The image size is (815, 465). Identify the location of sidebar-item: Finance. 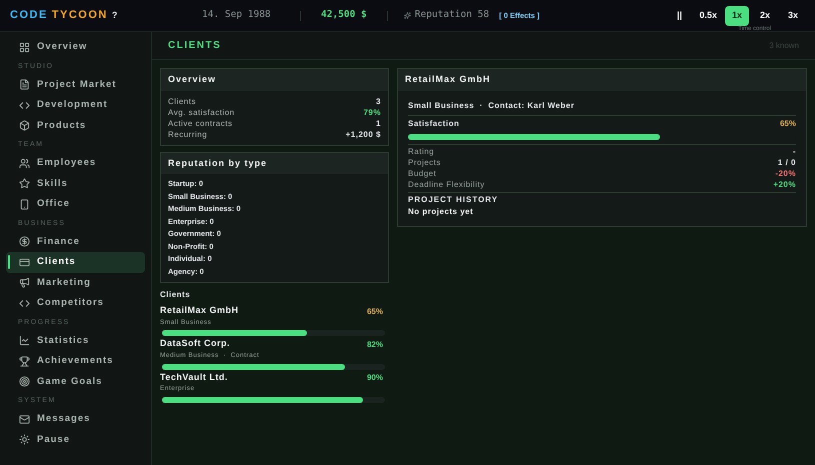
(75, 242).